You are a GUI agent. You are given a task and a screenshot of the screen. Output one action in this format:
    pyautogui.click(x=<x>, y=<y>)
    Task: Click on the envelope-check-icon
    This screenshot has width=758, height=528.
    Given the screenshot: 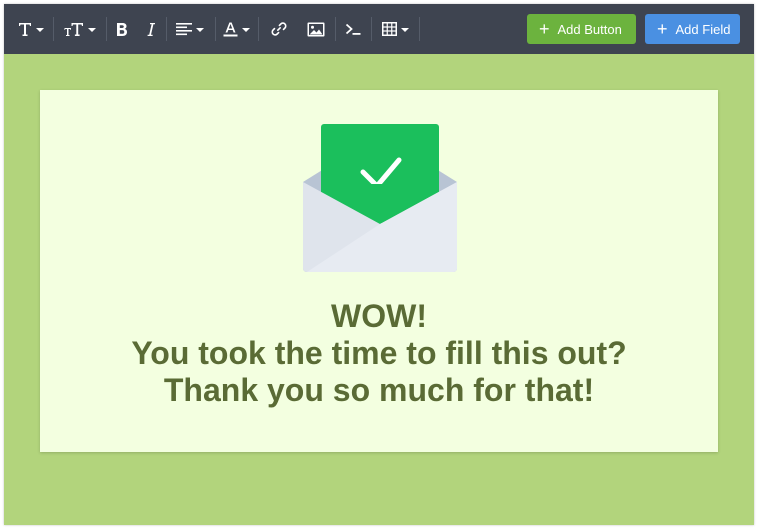 What is the action you would take?
    pyautogui.click(x=380, y=198)
    